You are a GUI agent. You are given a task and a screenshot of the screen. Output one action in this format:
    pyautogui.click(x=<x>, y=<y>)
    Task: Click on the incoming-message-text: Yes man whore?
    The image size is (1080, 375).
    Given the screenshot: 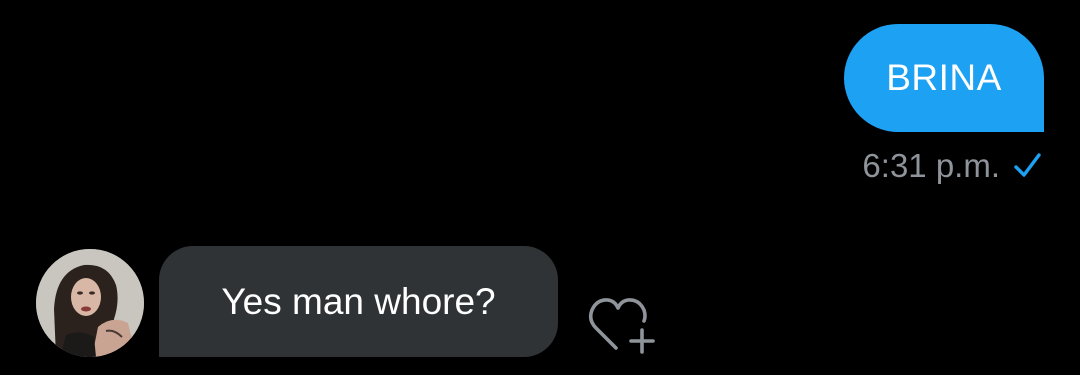 What is the action you would take?
    pyautogui.click(x=358, y=301)
    